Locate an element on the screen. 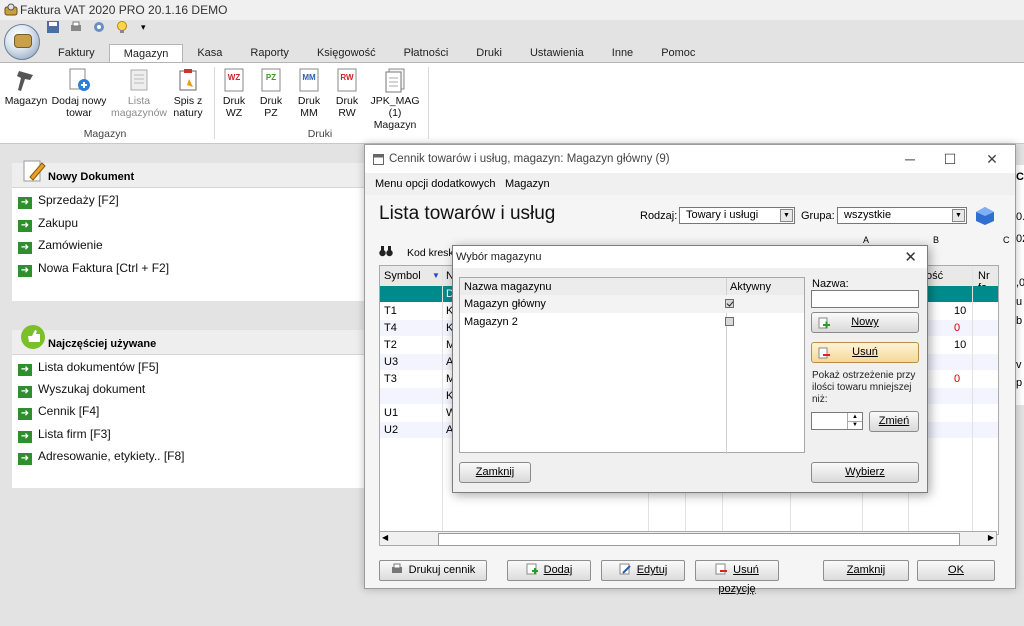 Image resolution: width=1024 pixels, height=626 pixels. tab-kasa: Kasa is located at coordinates (209, 53).